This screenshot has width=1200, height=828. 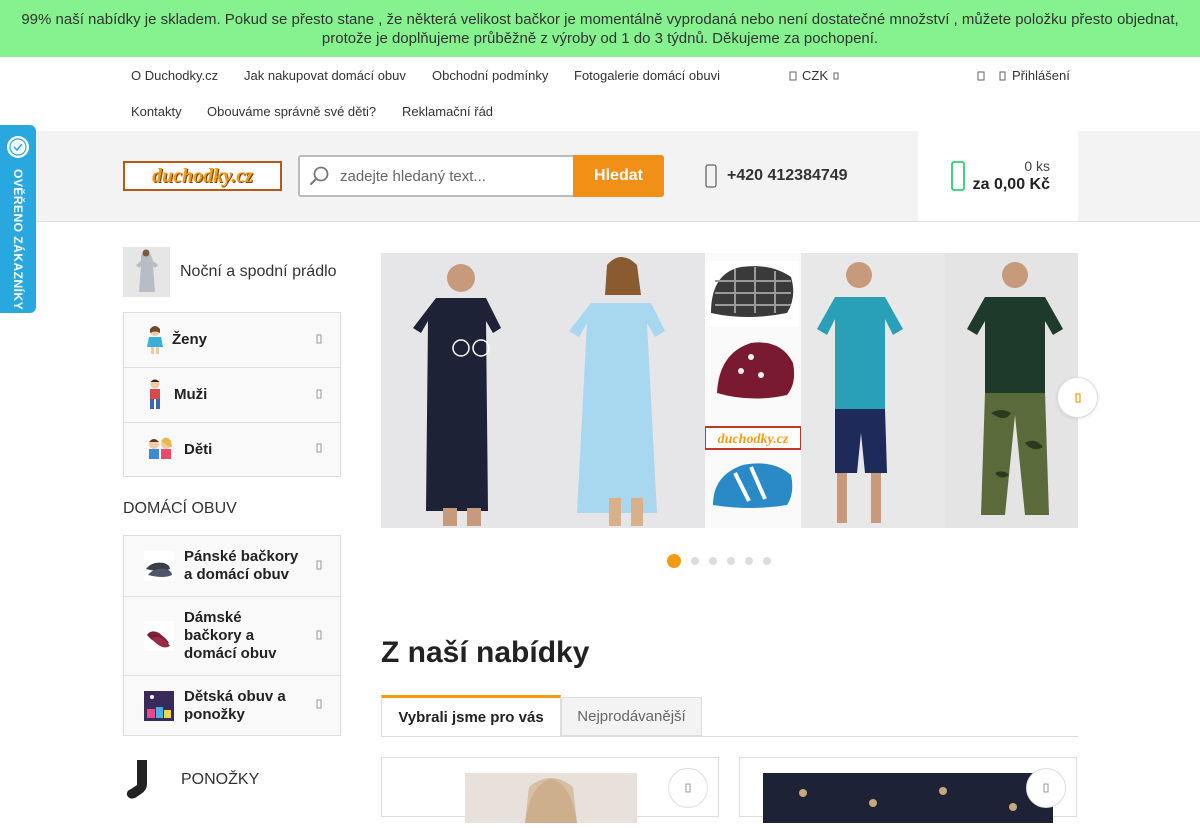 What do you see at coordinates (180, 508) in the screenshot?
I see `section-title-home-shoes: DOMÁCÍ OBUV` at bounding box center [180, 508].